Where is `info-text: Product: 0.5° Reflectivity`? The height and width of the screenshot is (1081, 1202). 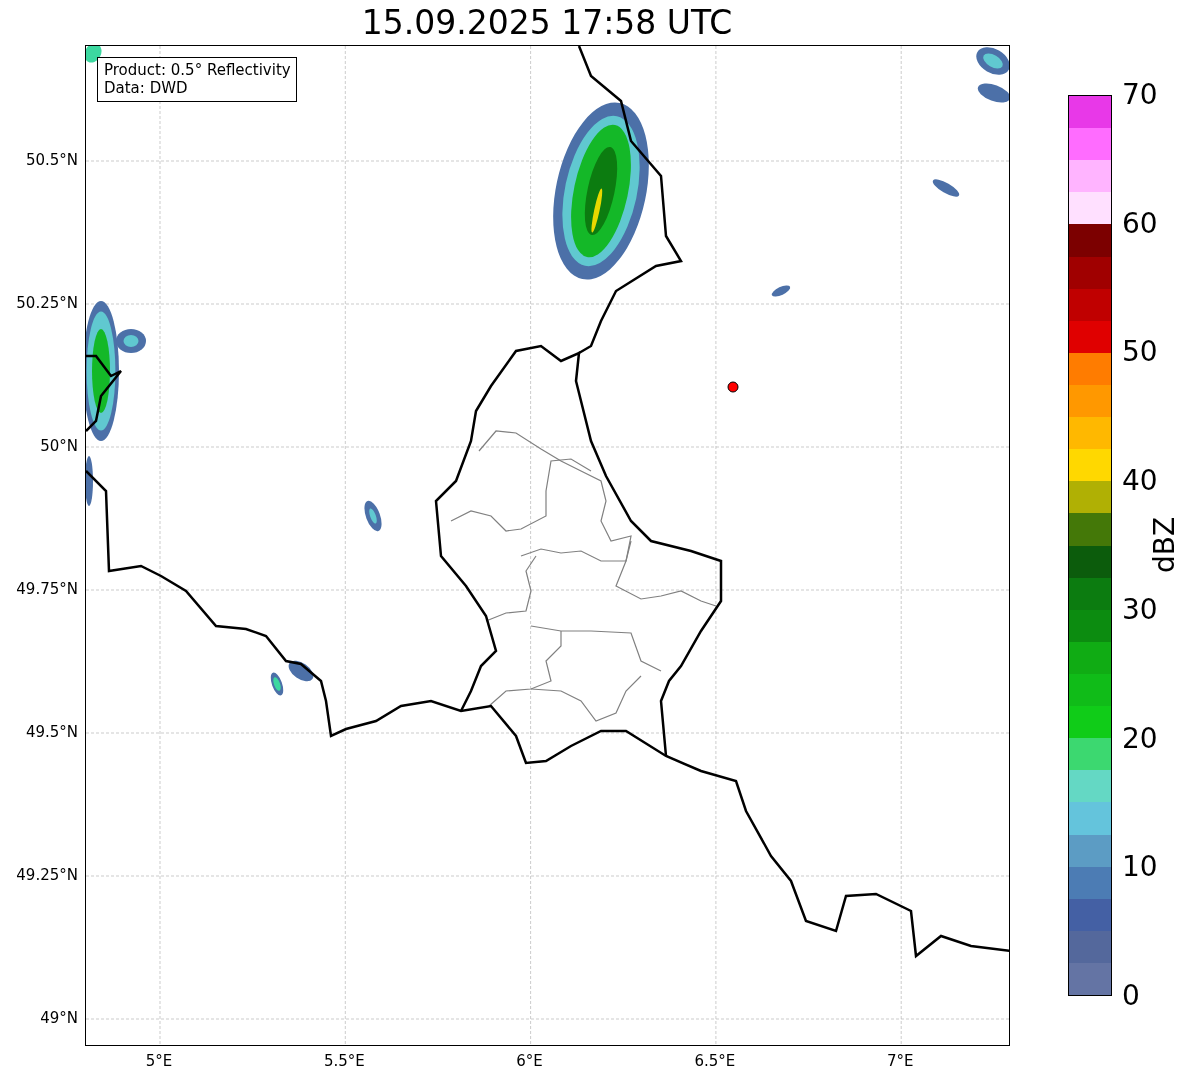 info-text: Product: 0.5° Reflectivity is located at coordinates (197, 70).